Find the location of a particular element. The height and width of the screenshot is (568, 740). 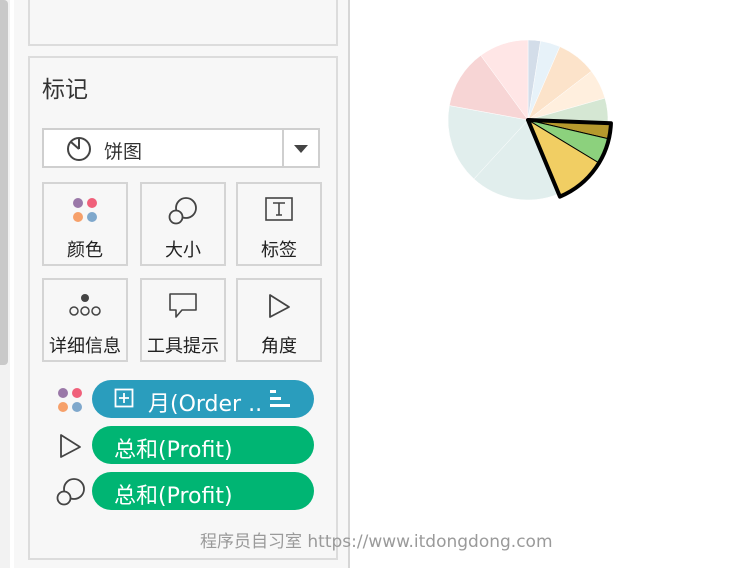

detail-button: 详细信息 is located at coordinates (85, 320).